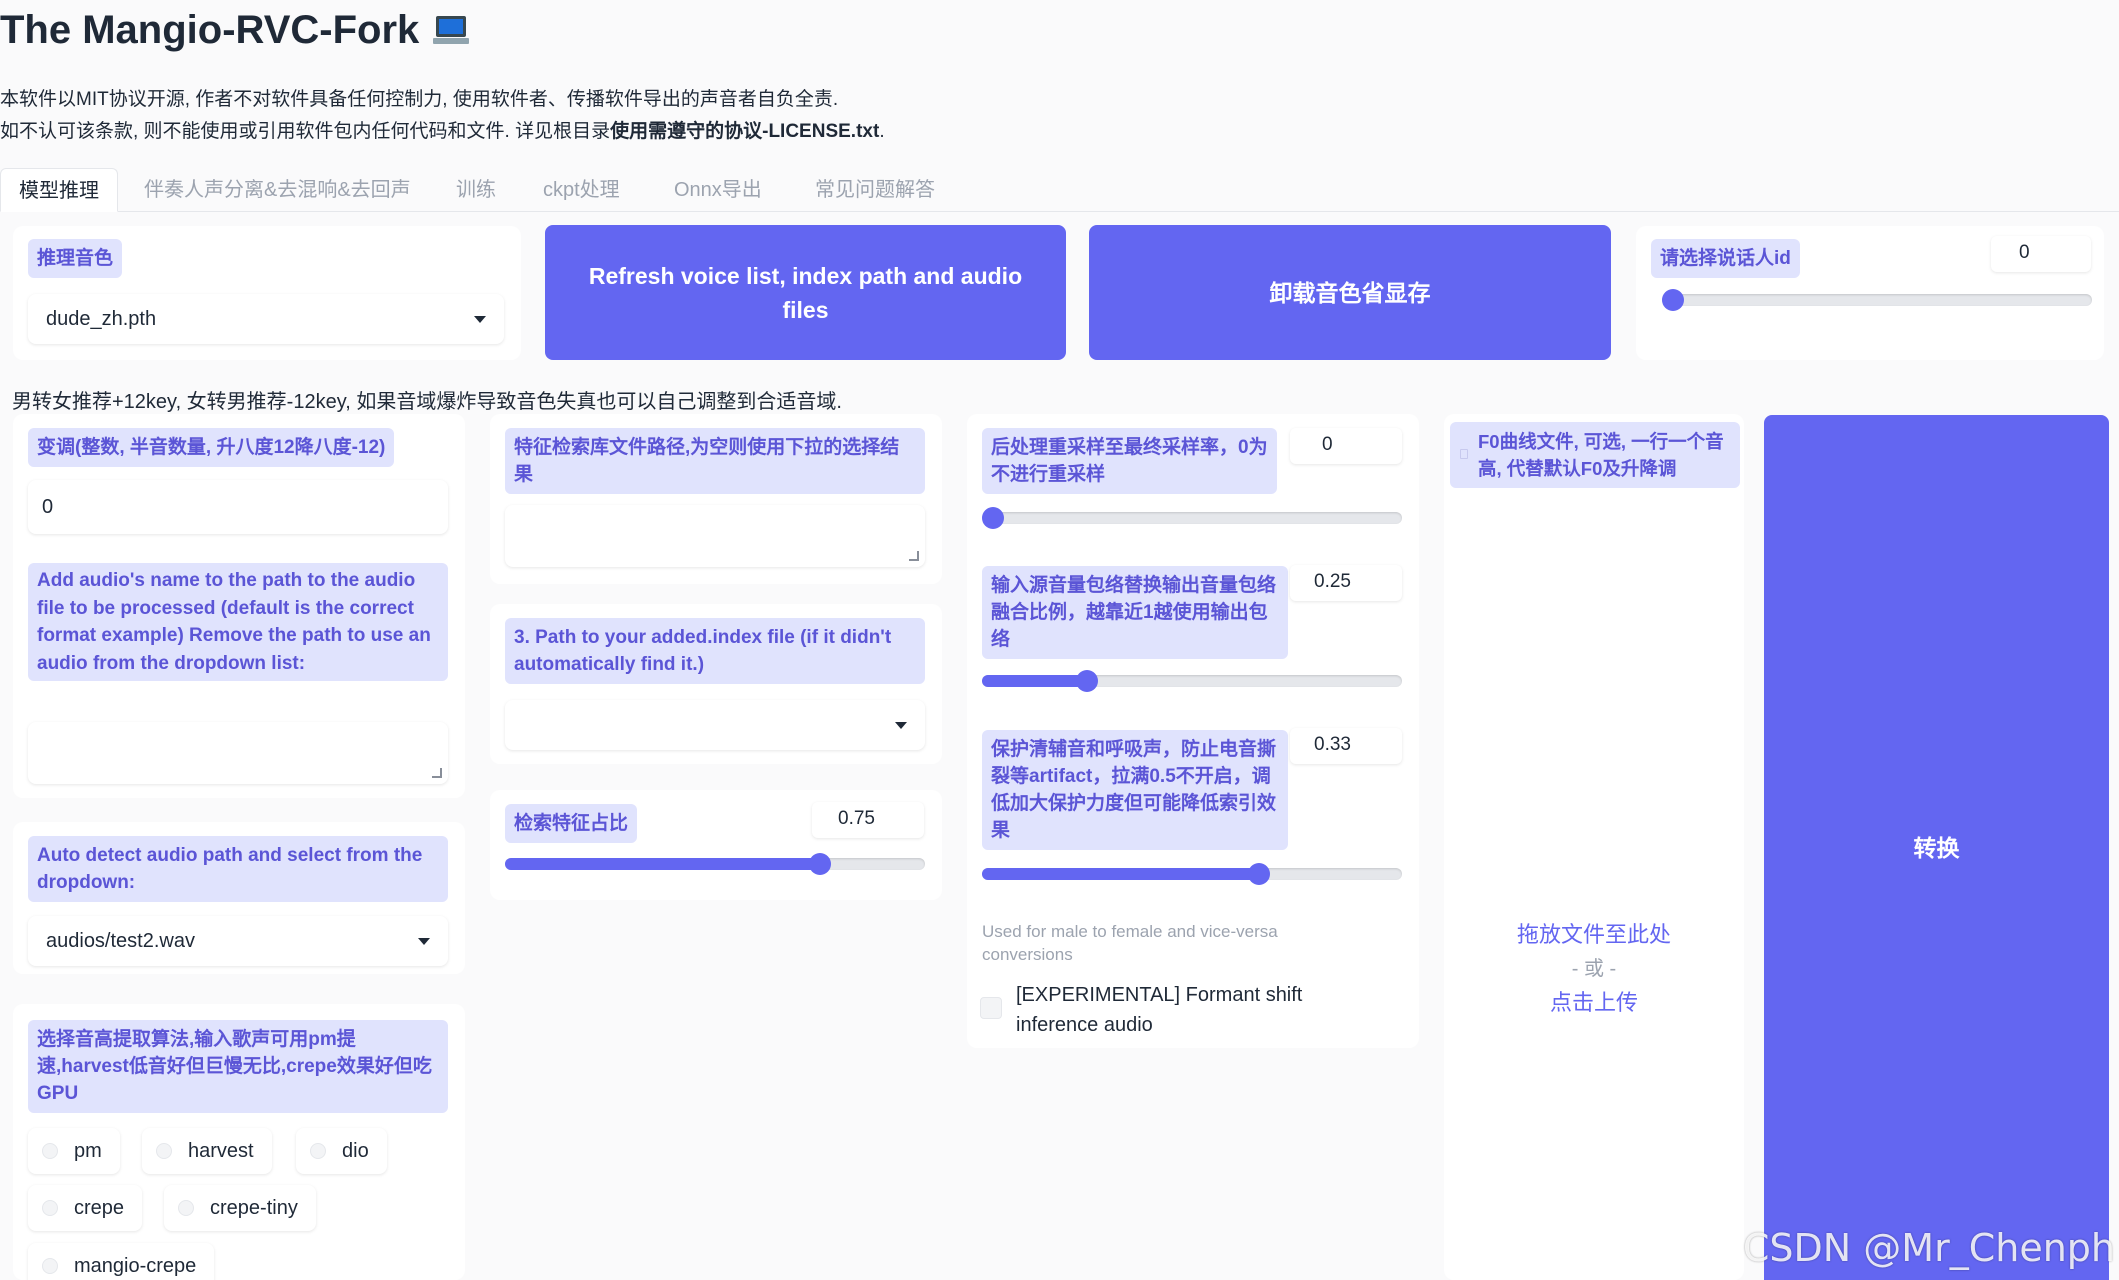 The width and height of the screenshot is (2119, 1280). Describe the element at coordinates (266, 319) in the screenshot. I see `voice-select: dude_zh.pth` at that location.